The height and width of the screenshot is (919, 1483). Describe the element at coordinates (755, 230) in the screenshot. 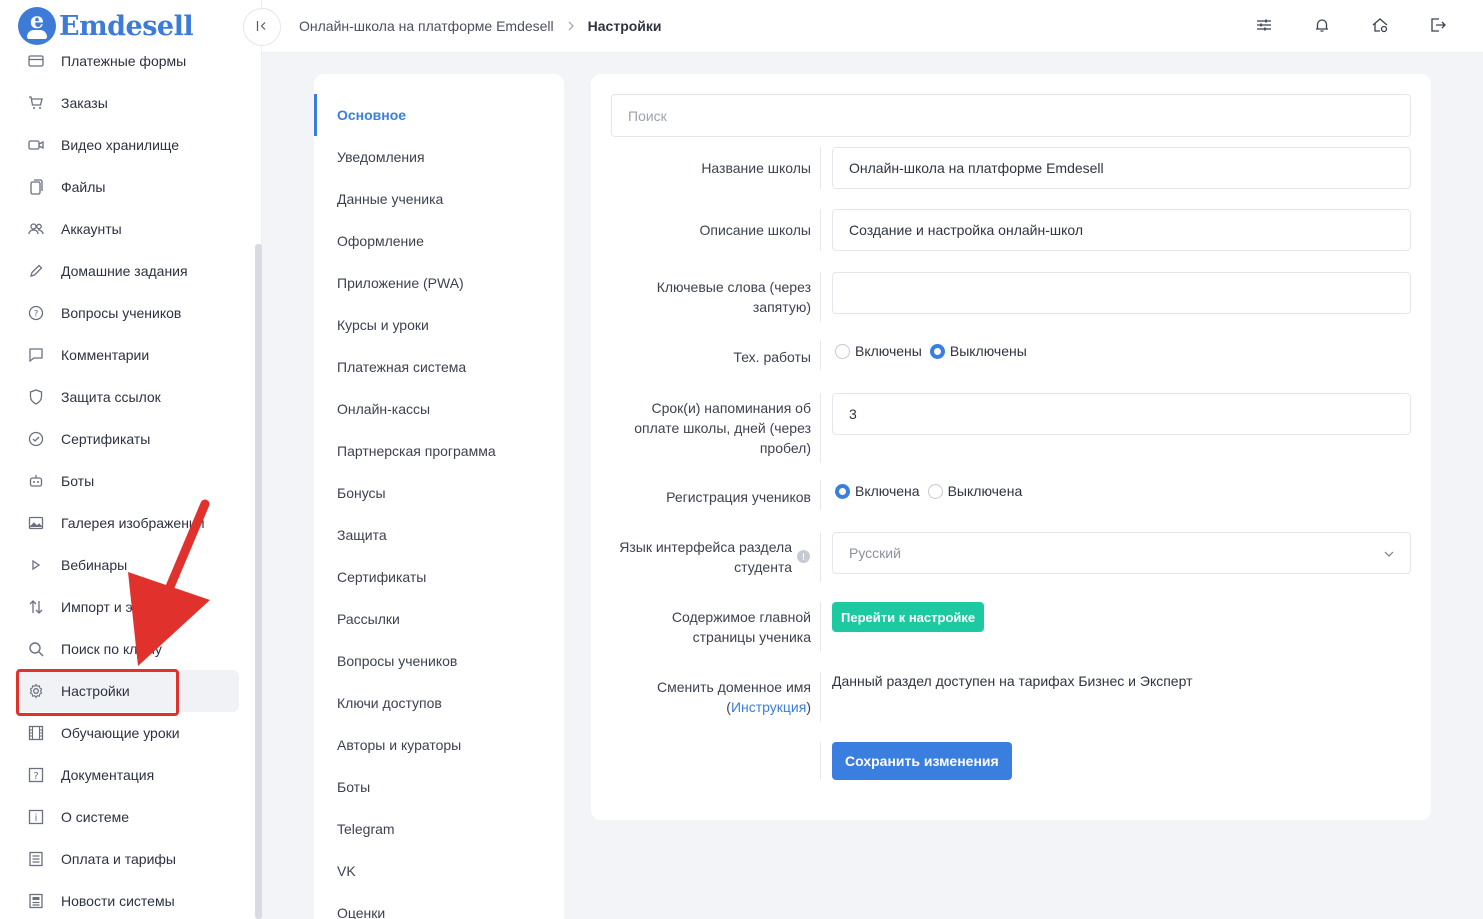

I see `school-description-label: Описание школы` at that location.